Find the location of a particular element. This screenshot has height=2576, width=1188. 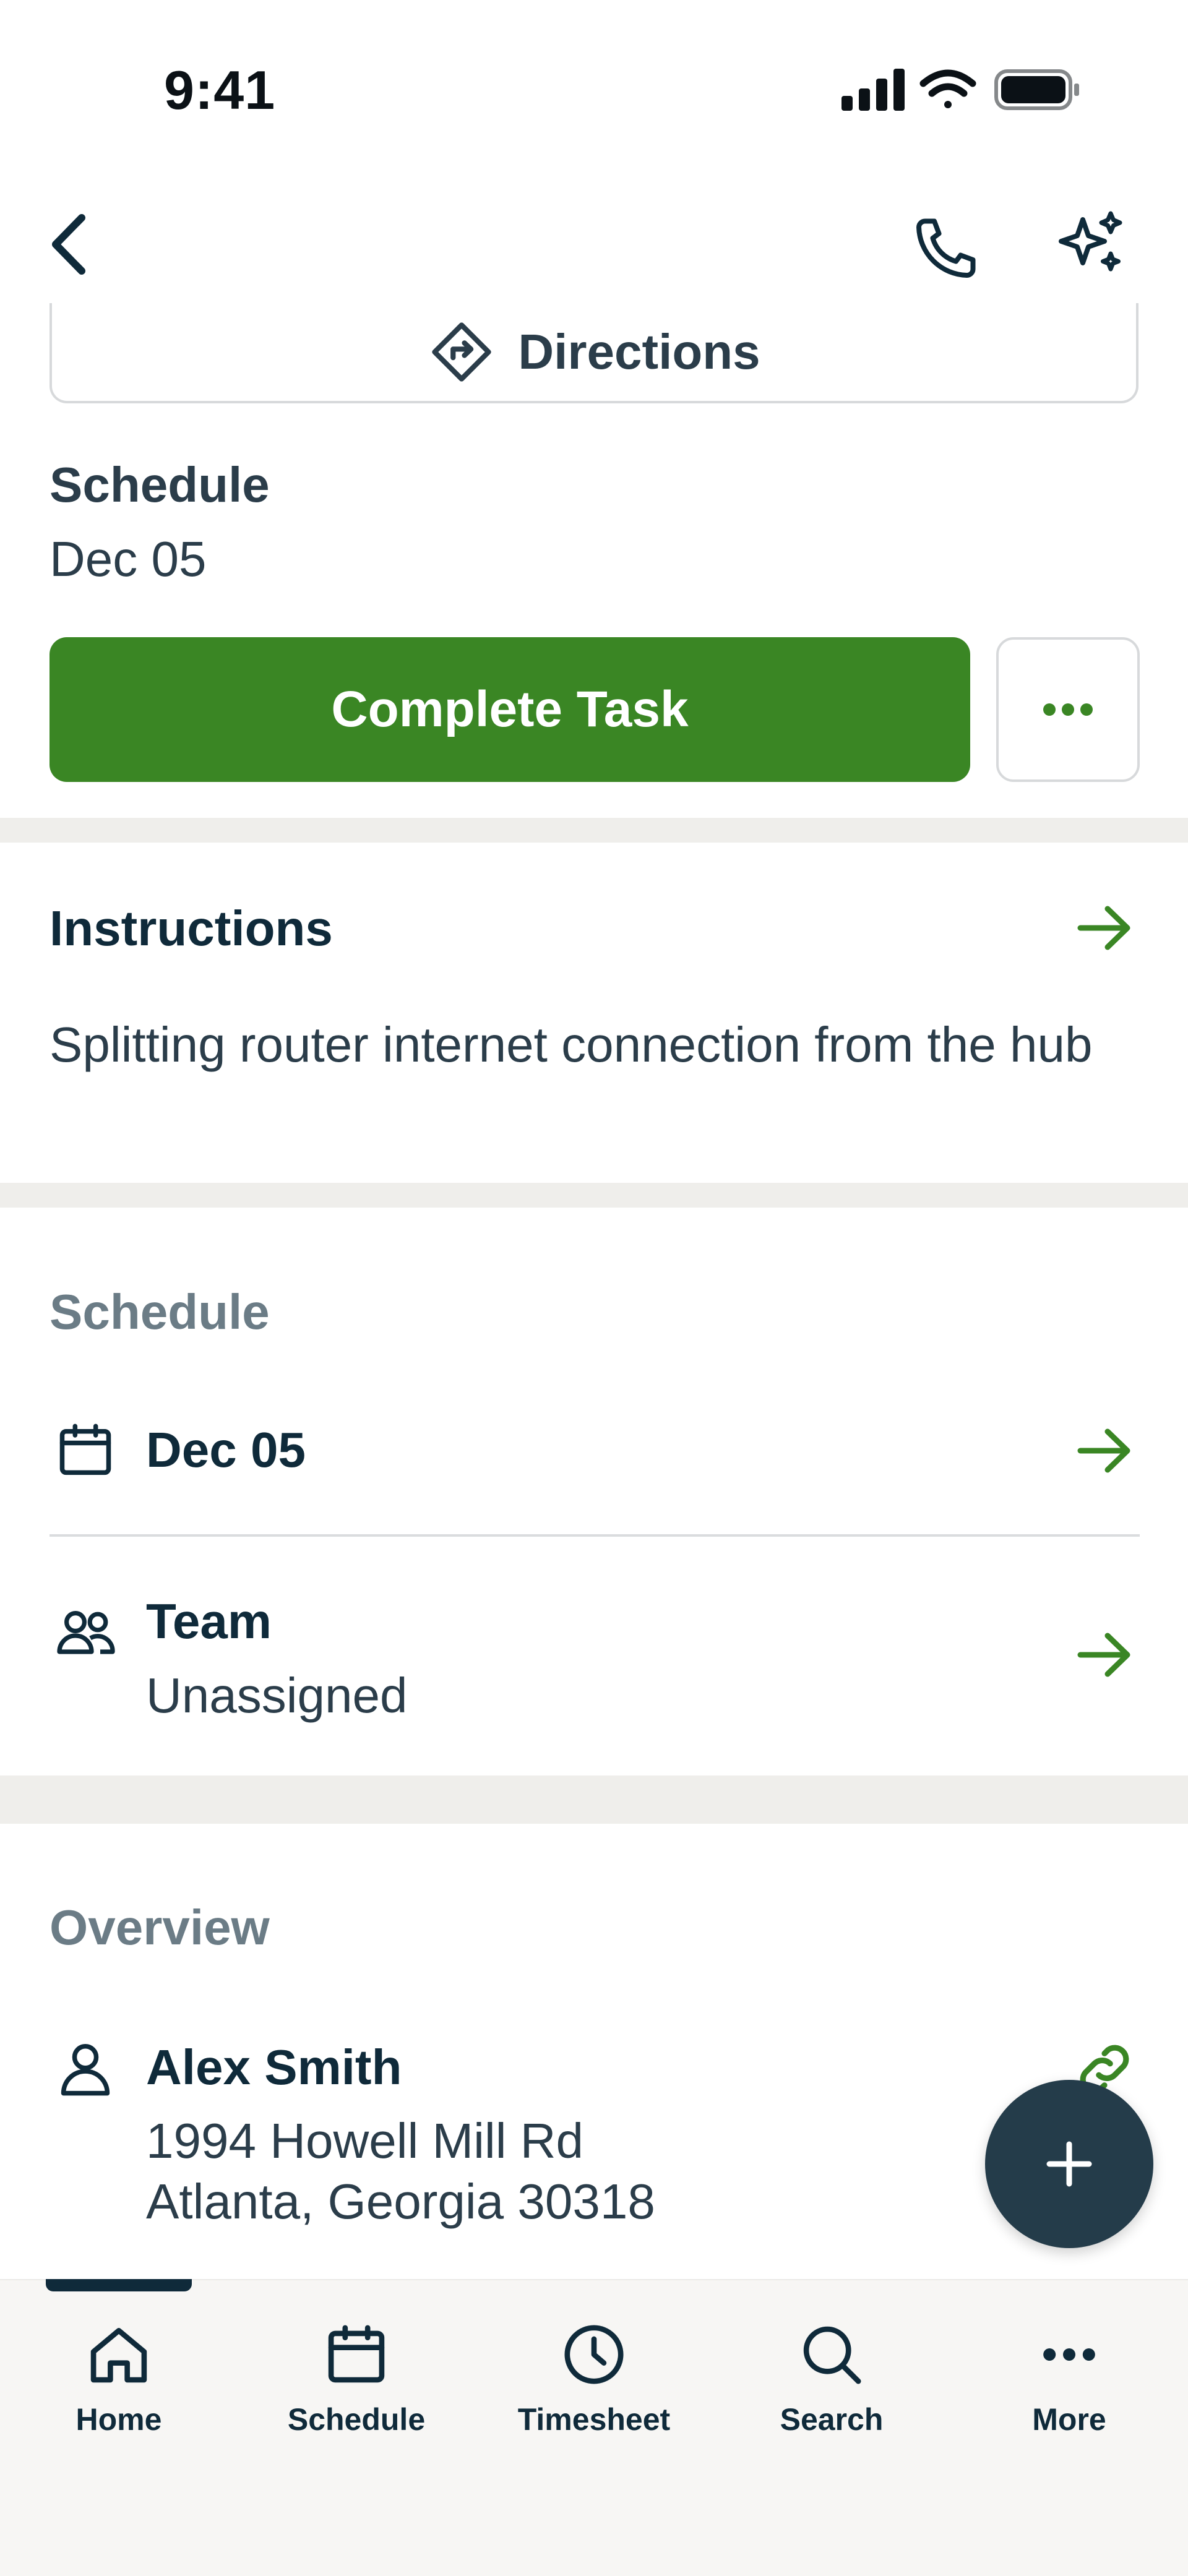

person-icon is located at coordinates (85, 2070).